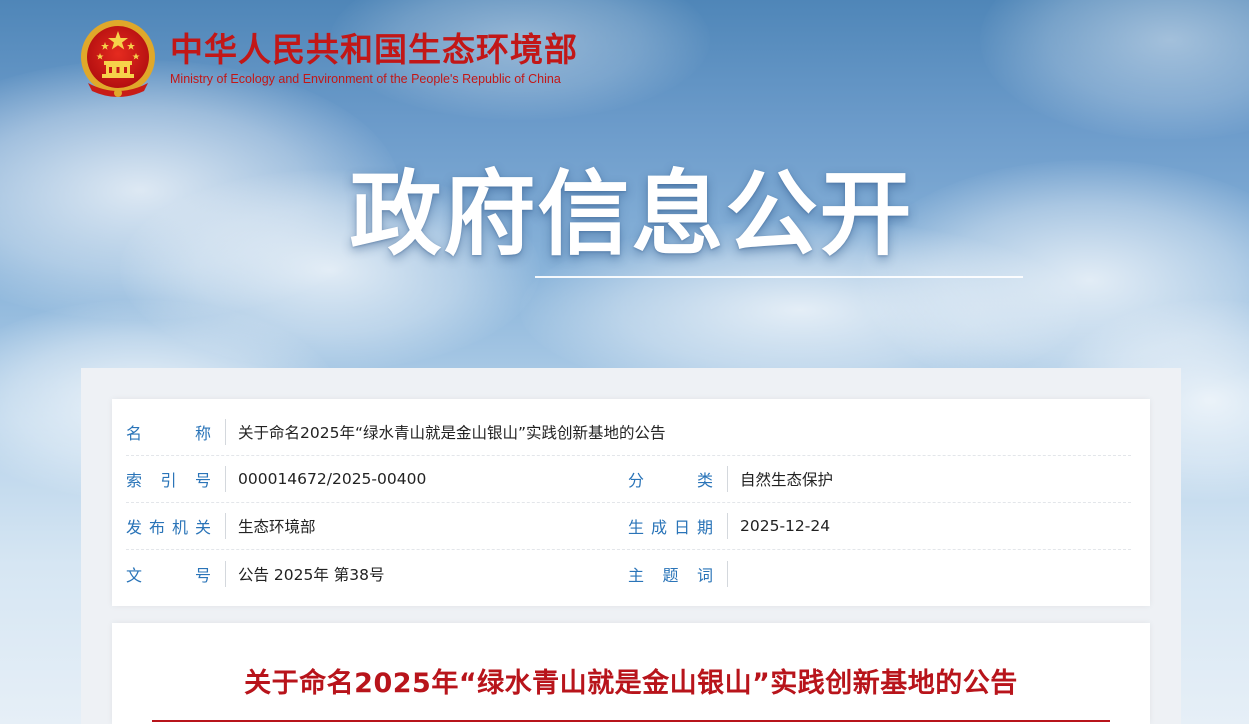 The height and width of the screenshot is (724, 1249). I want to click on article-container: 关于命名2025年“绿水青山就是金山银山”实践创新基地的公告, so click(631, 673).